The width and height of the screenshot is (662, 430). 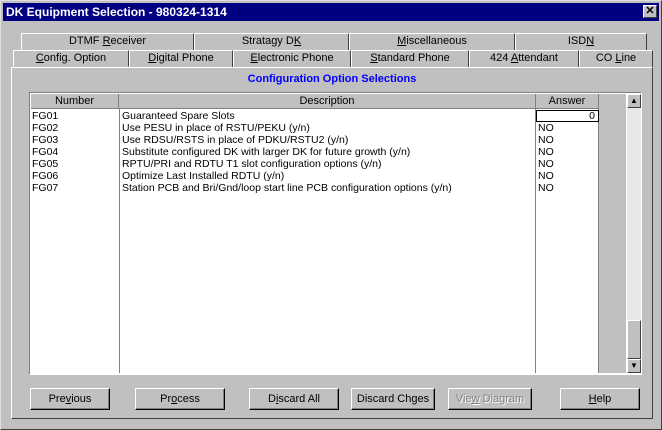 I want to click on tab-co-line: CO Line, so click(x=616, y=58).